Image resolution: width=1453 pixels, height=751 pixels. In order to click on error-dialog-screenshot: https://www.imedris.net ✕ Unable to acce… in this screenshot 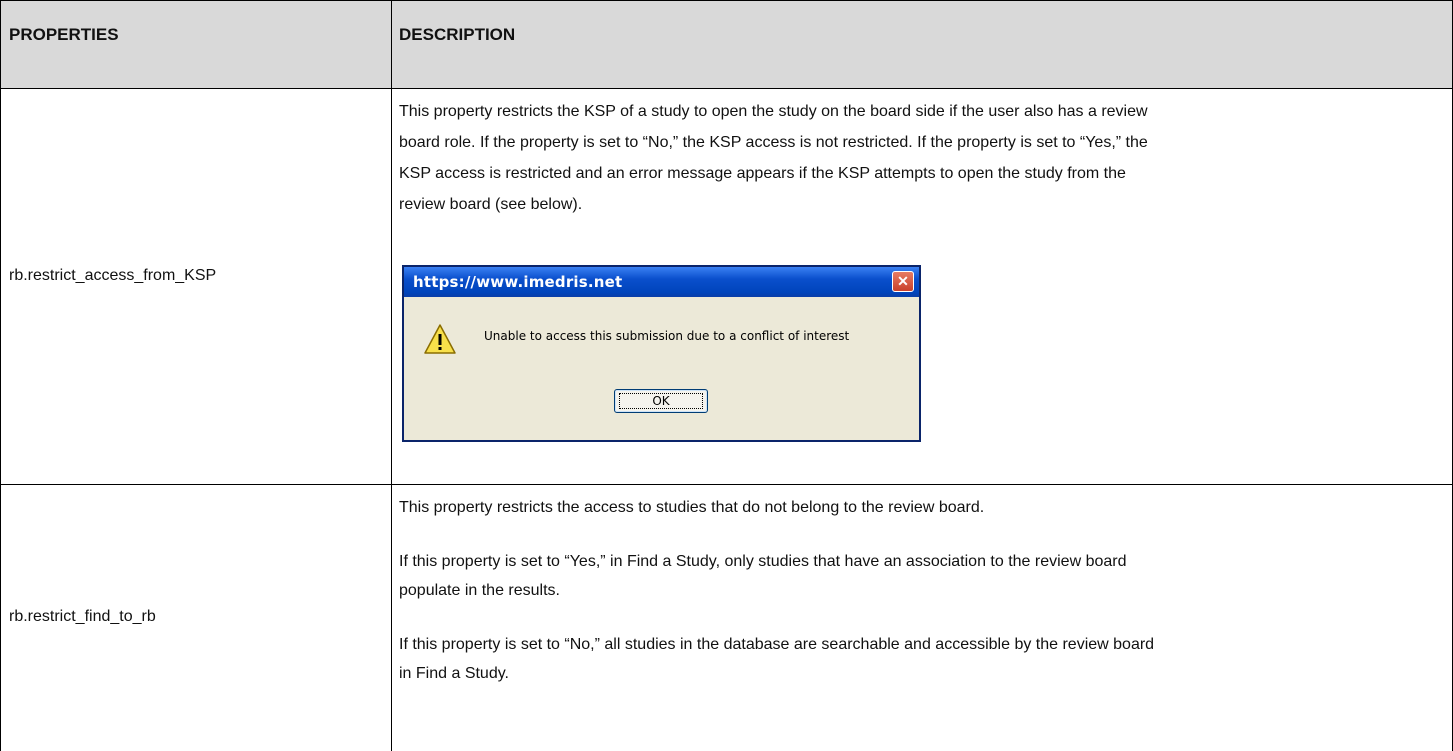, I will do `click(661, 353)`.